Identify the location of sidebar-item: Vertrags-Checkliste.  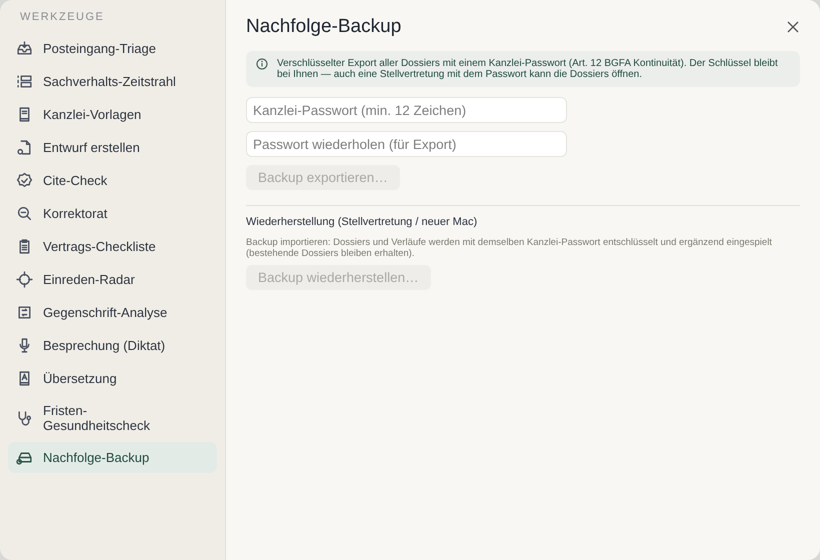
(112, 246).